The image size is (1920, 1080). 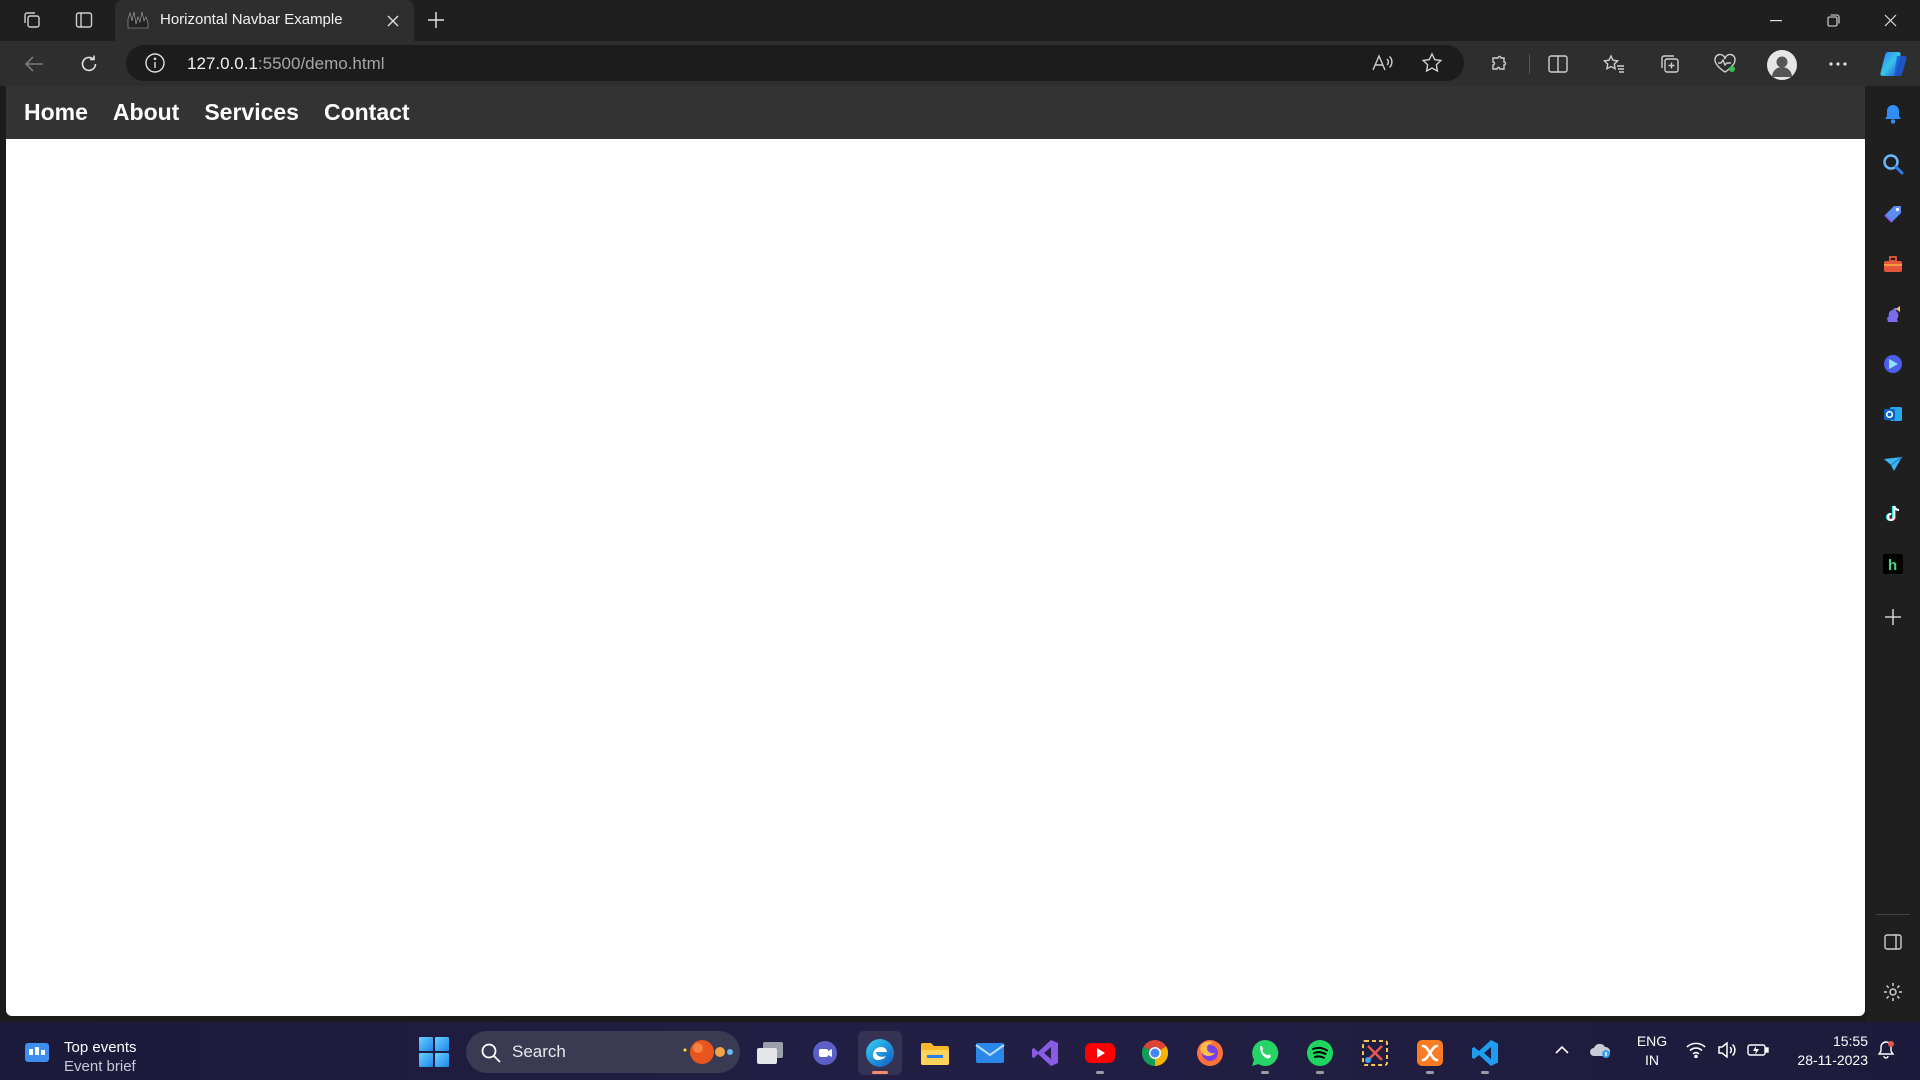 I want to click on vscode-icon, so click(x=1485, y=1053).